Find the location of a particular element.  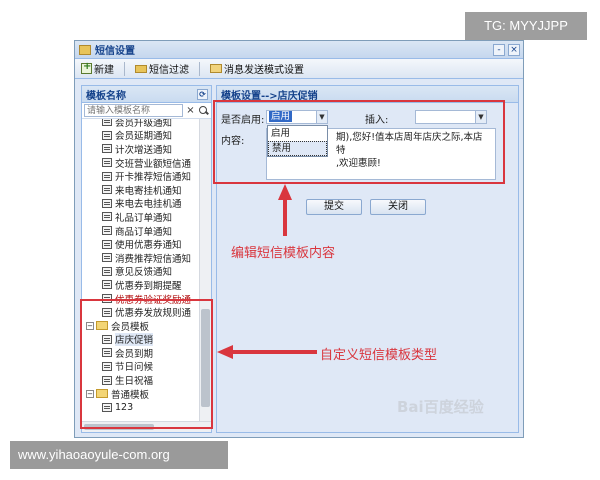

new-button: 新建 is located at coordinates (97, 68).